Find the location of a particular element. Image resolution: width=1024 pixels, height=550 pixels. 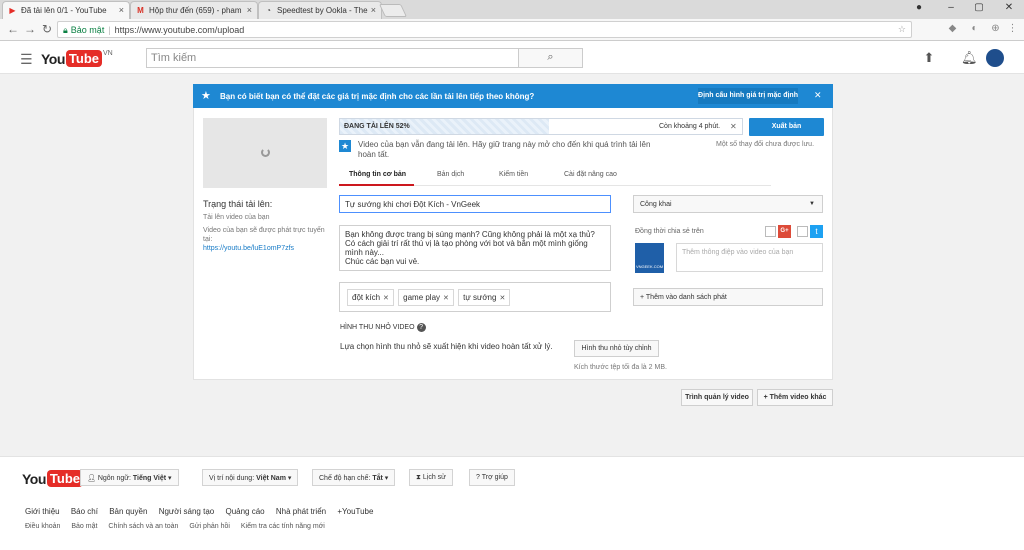

logo-tube: Tube is located at coordinates (64, 478).